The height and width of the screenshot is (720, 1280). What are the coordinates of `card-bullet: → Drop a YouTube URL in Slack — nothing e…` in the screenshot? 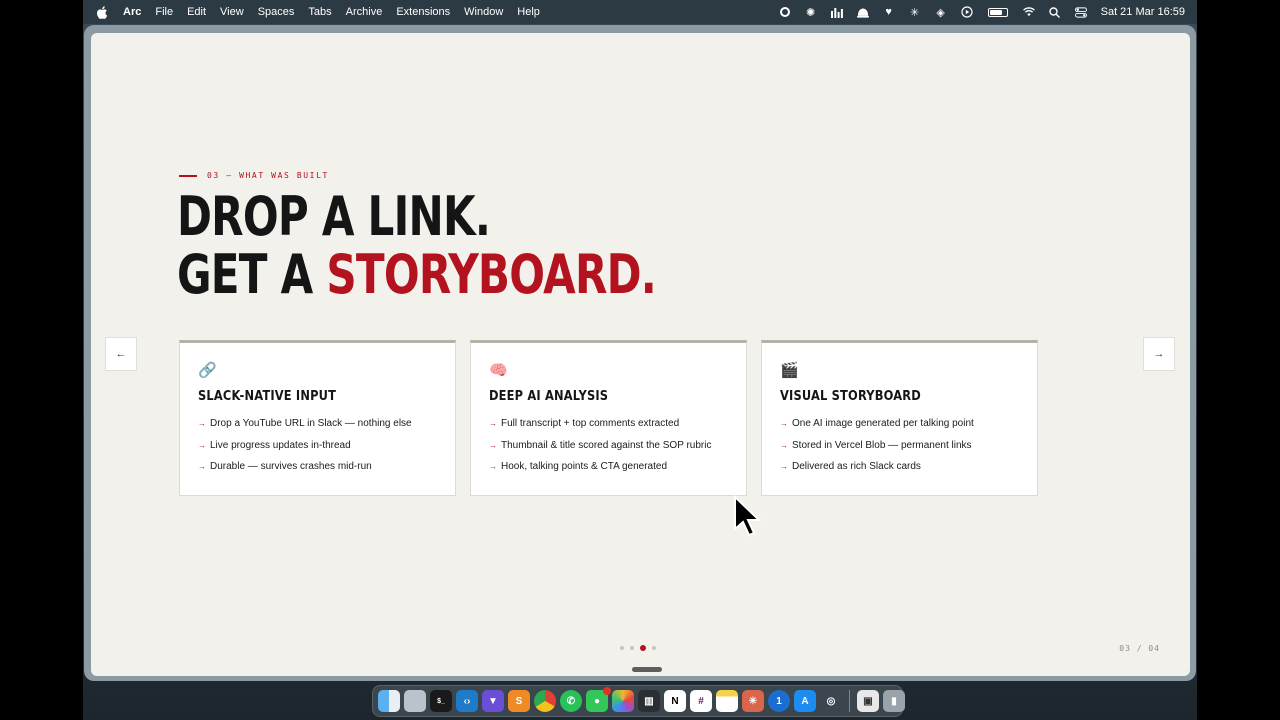 It's located at (317, 424).